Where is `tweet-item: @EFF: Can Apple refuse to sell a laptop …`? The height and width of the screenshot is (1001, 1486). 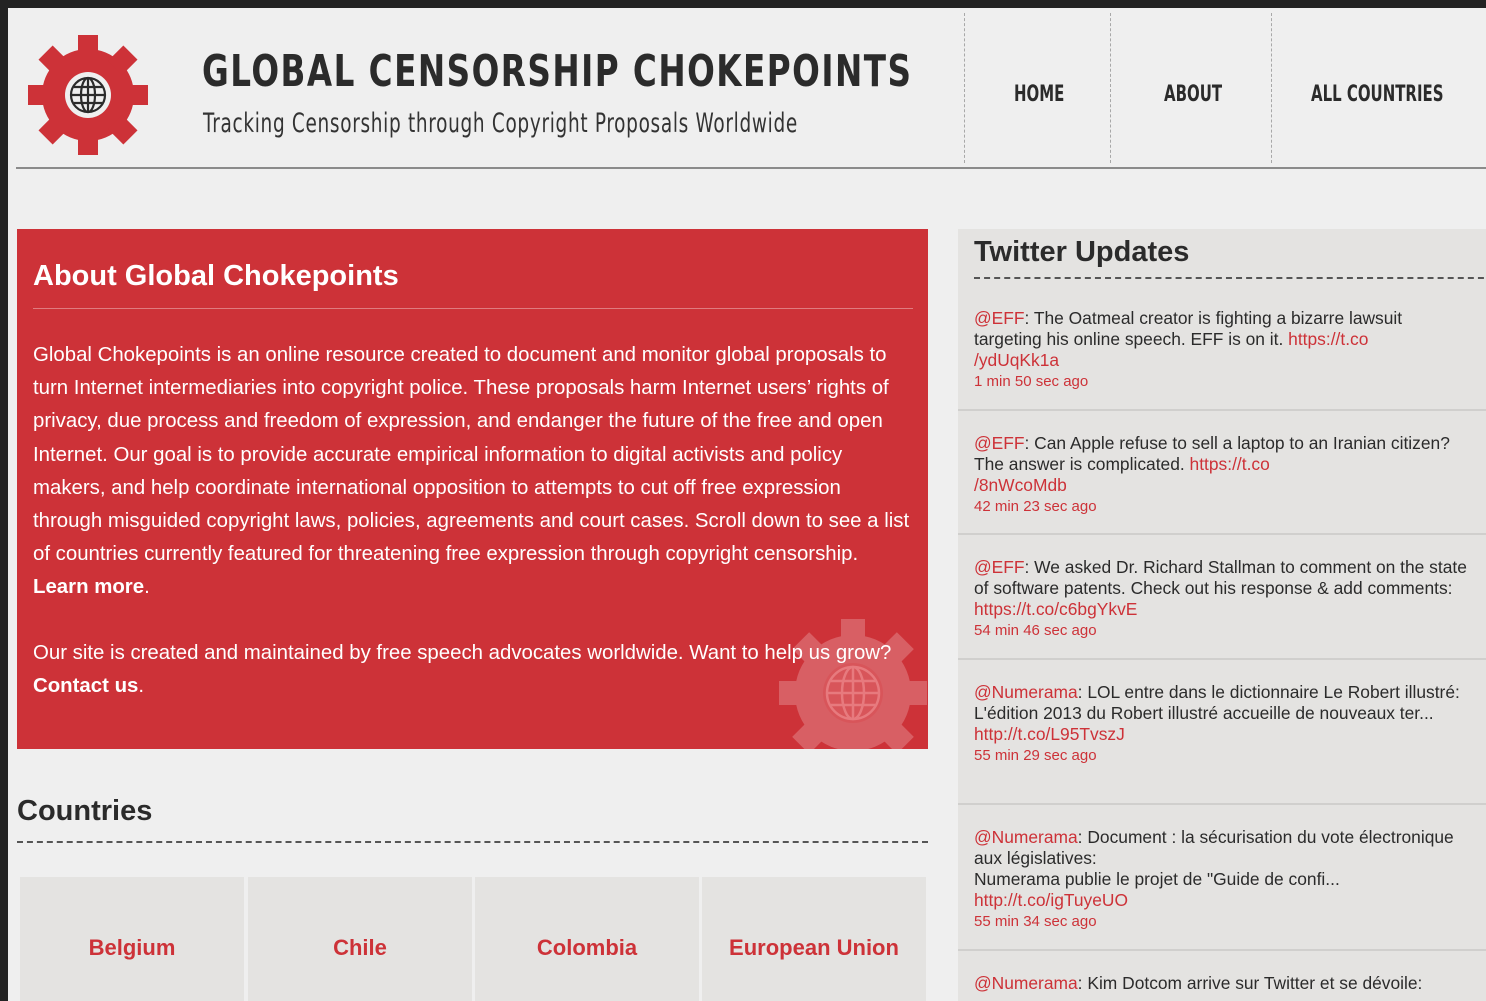
tweet-item: @EFF: Can Apple refuse to sell a laptop … is located at coordinates (1222, 473).